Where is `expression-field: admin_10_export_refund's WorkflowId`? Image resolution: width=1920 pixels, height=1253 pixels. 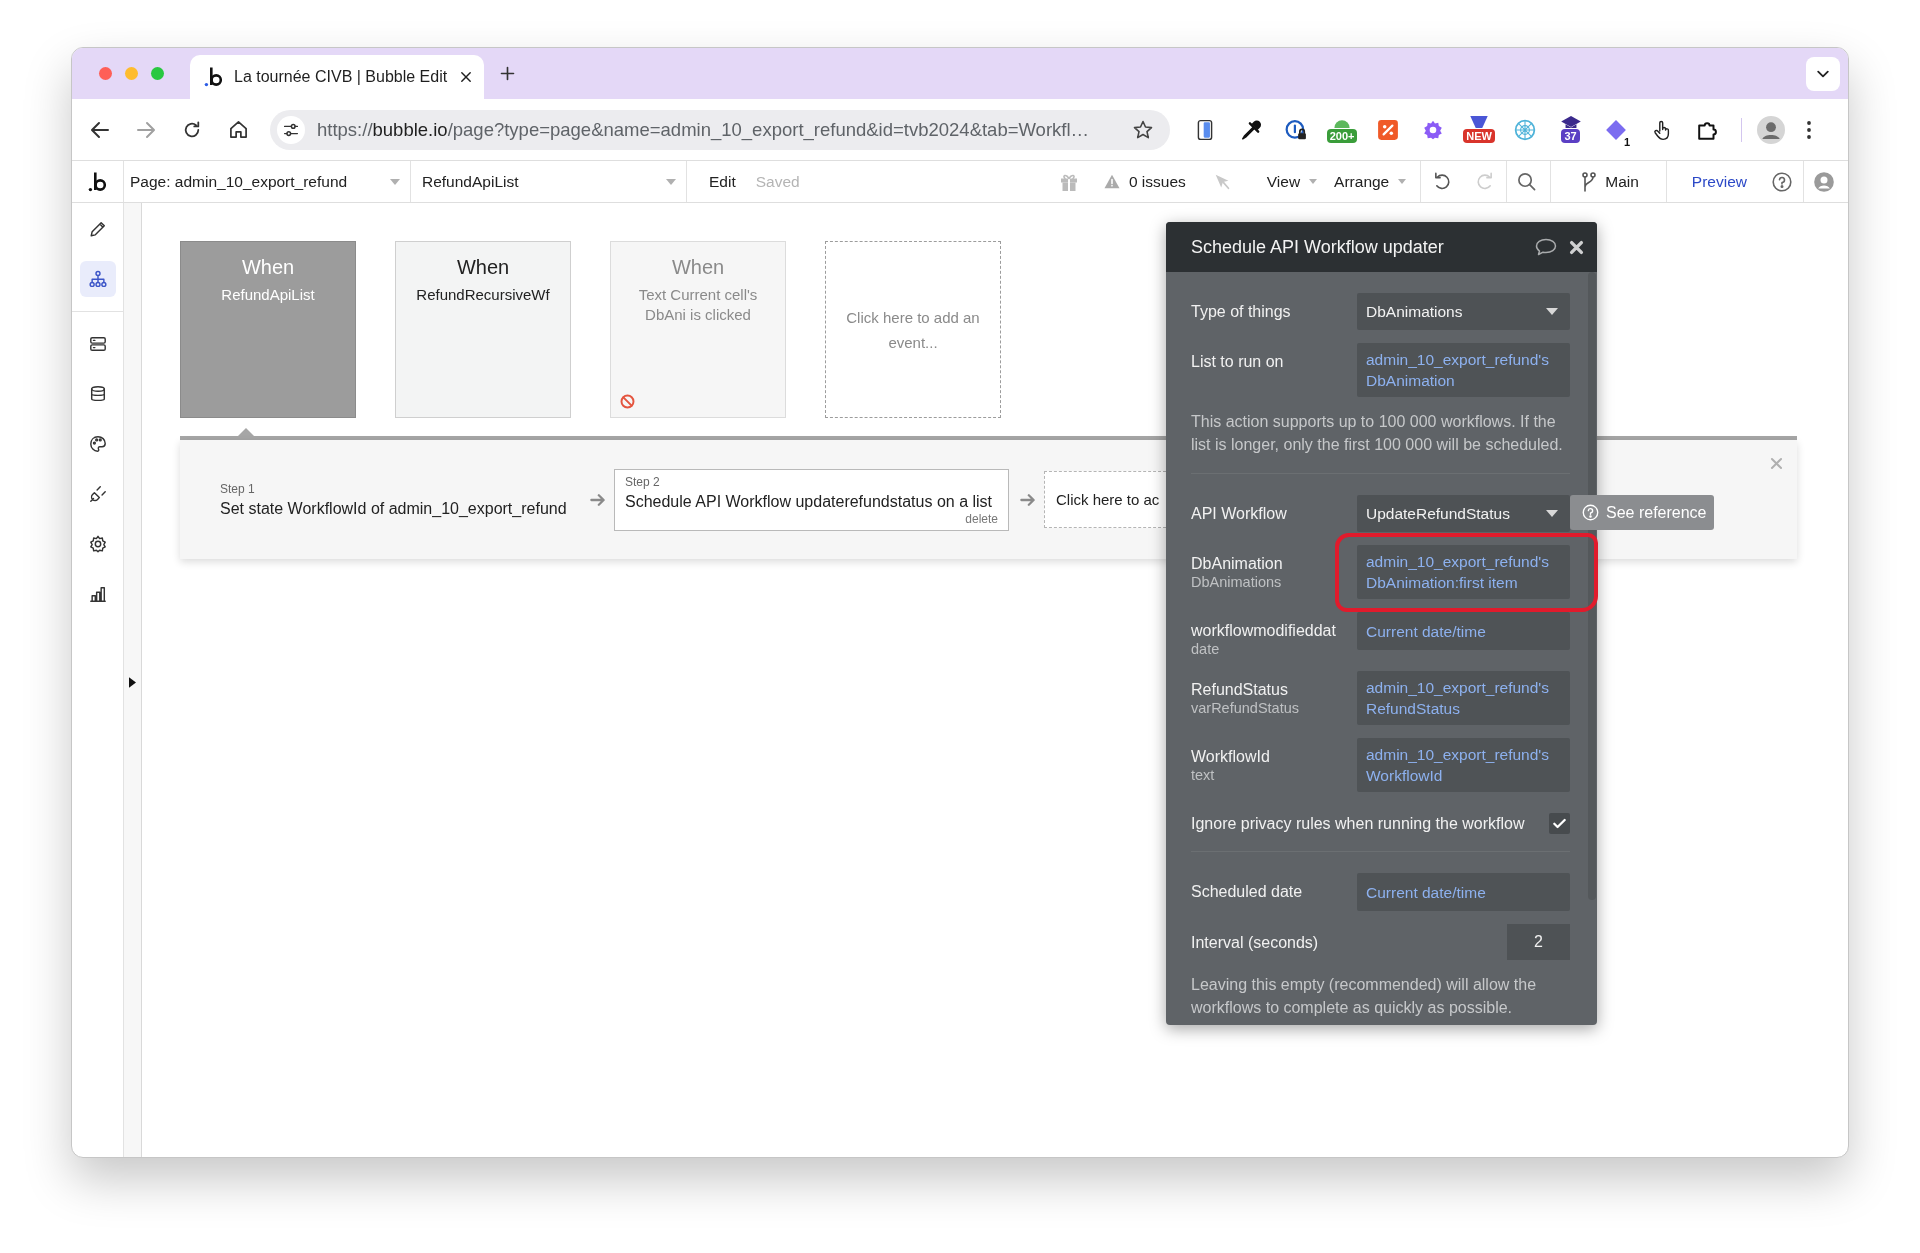
expression-field: admin_10_export_refund's WorkflowId is located at coordinates (1463, 765).